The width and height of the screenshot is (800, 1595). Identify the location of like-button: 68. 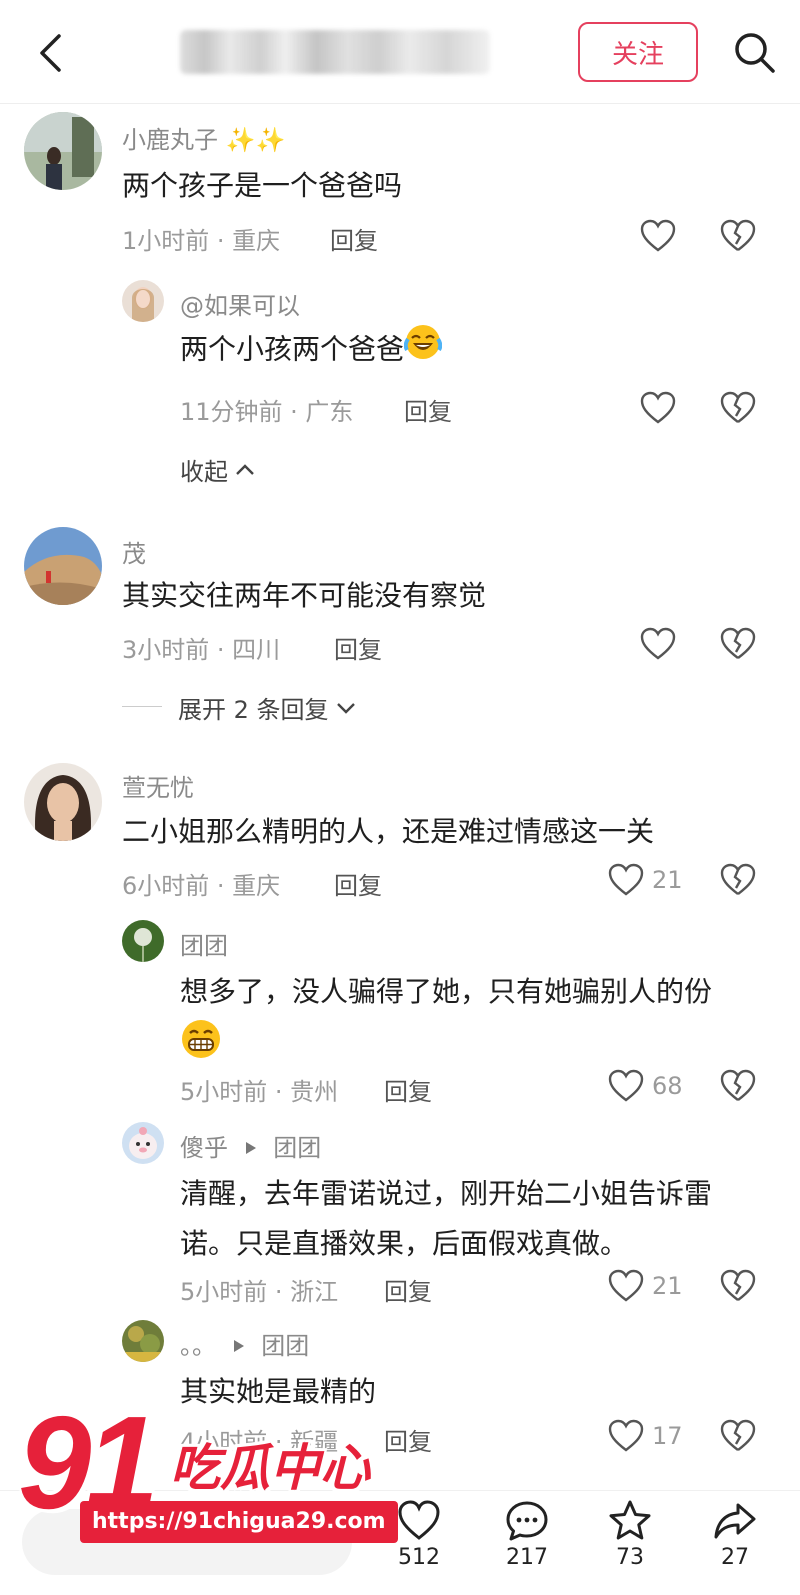
(645, 1086).